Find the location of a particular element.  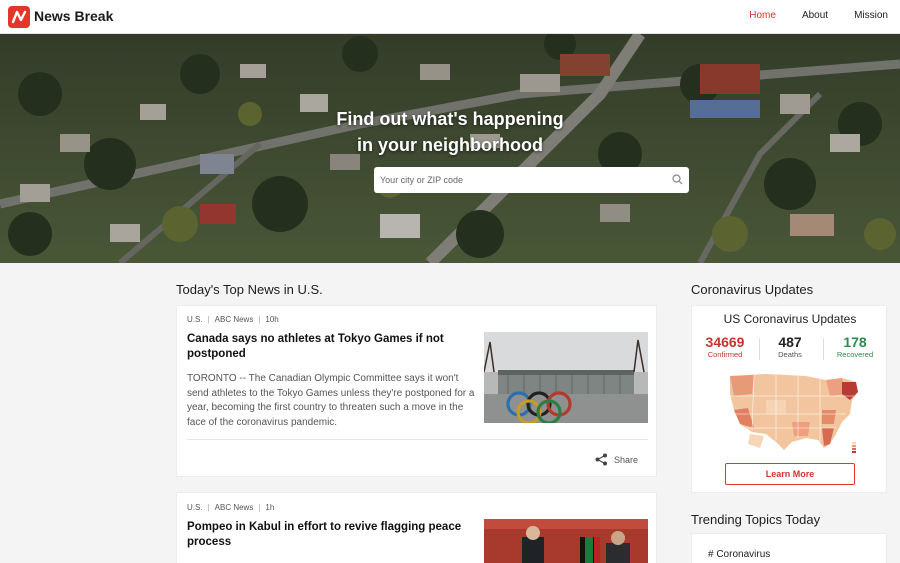

recovered-count: 178 is located at coordinates (855, 342).